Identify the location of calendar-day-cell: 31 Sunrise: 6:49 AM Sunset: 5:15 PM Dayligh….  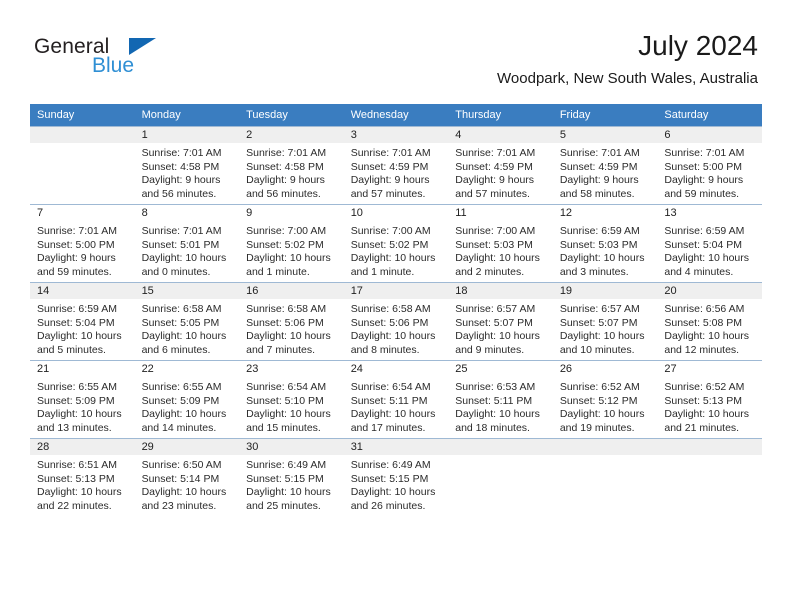
(396, 477).